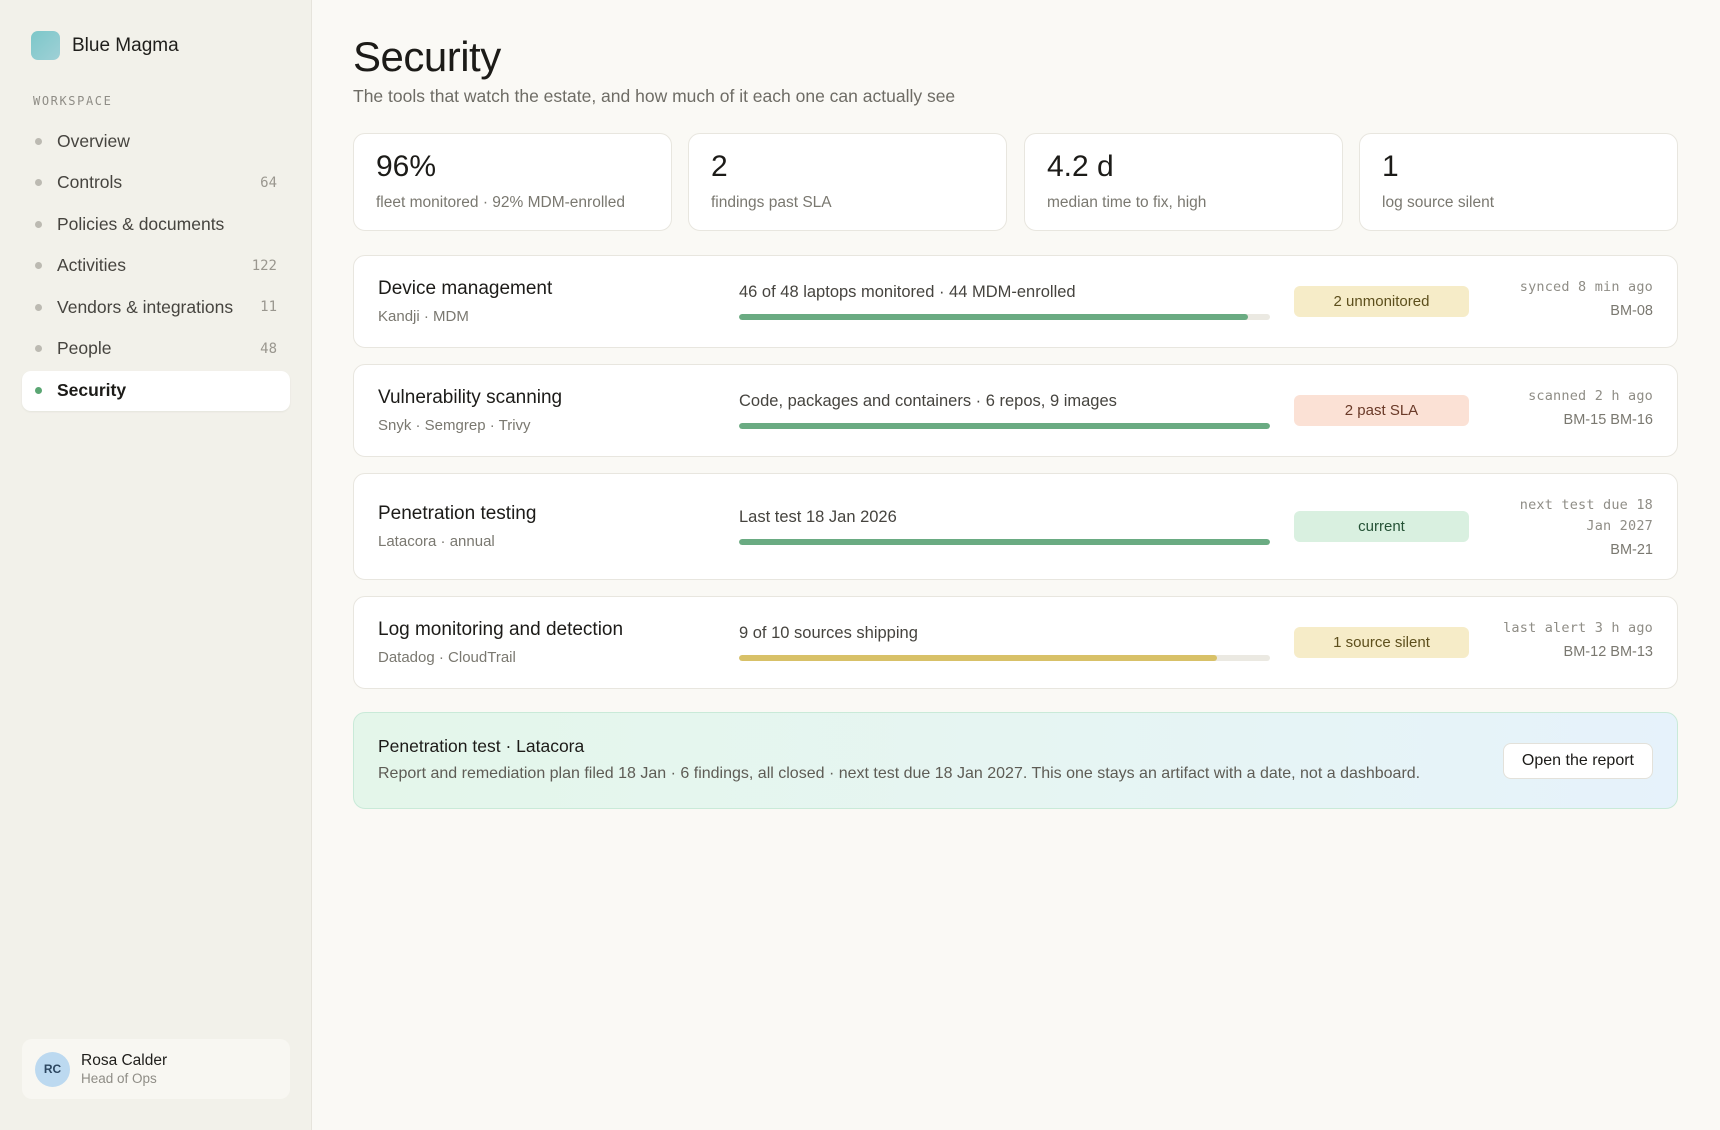  What do you see at coordinates (771, 202) in the screenshot?
I see `stat-label: findings past SLA` at bounding box center [771, 202].